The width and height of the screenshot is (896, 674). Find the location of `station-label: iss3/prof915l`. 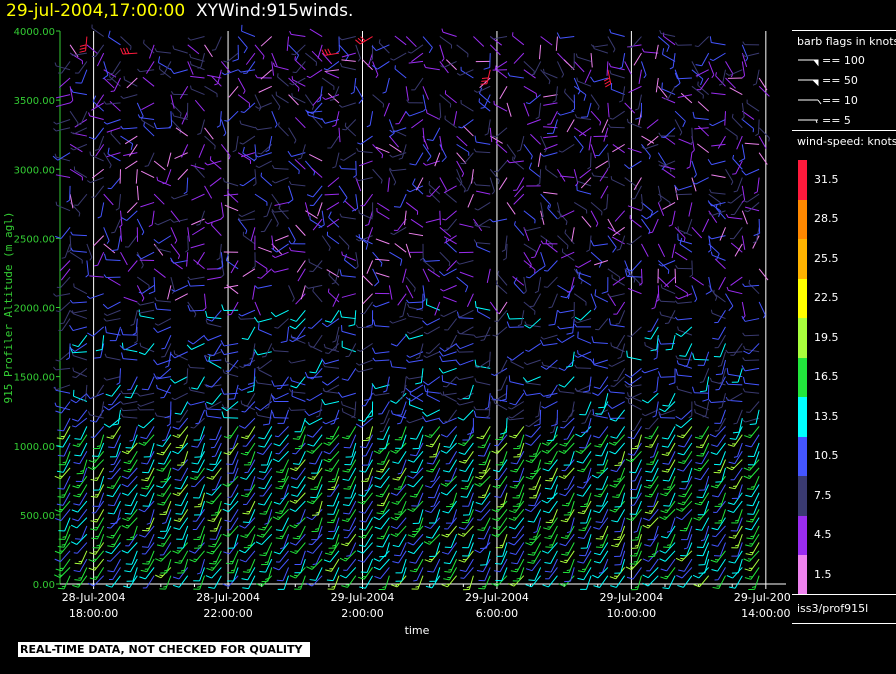

station-label: iss3/prof915l is located at coordinates (833, 608).